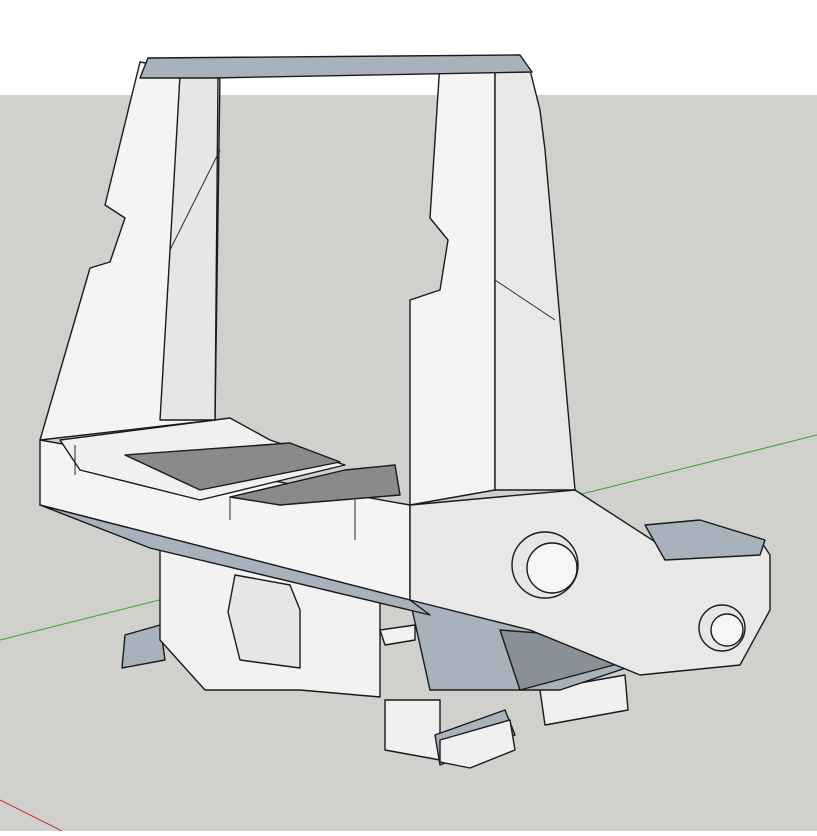 The image size is (817, 836). Describe the element at coordinates (545, 565) in the screenshot. I see `large-knob` at that location.